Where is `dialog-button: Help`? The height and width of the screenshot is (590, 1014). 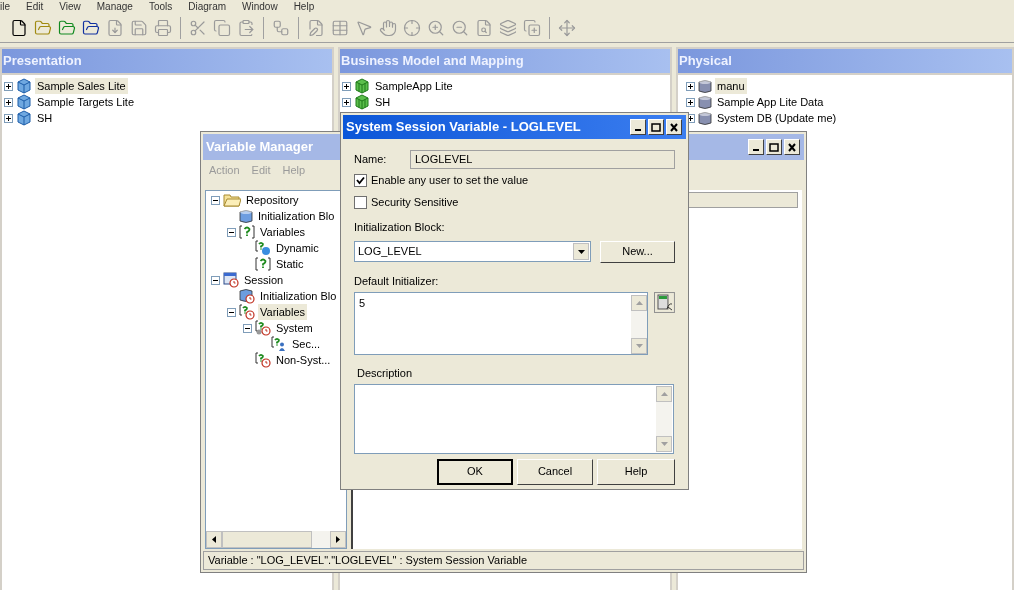
dialog-button: Help is located at coordinates (636, 471).